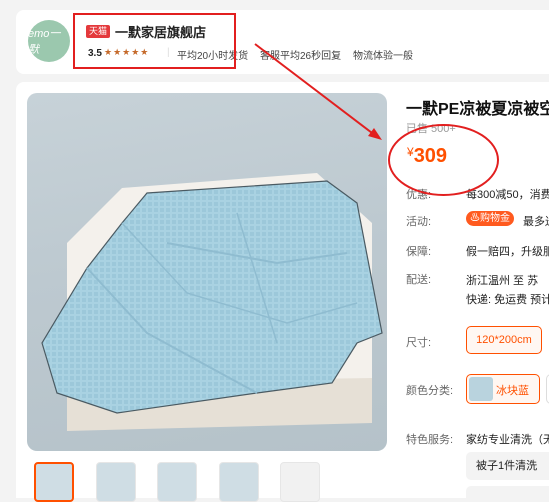 The height and width of the screenshot is (502, 549). Describe the element at coordinates (318, 91) in the screenshot. I see `annotation-arrow-icon` at that location.